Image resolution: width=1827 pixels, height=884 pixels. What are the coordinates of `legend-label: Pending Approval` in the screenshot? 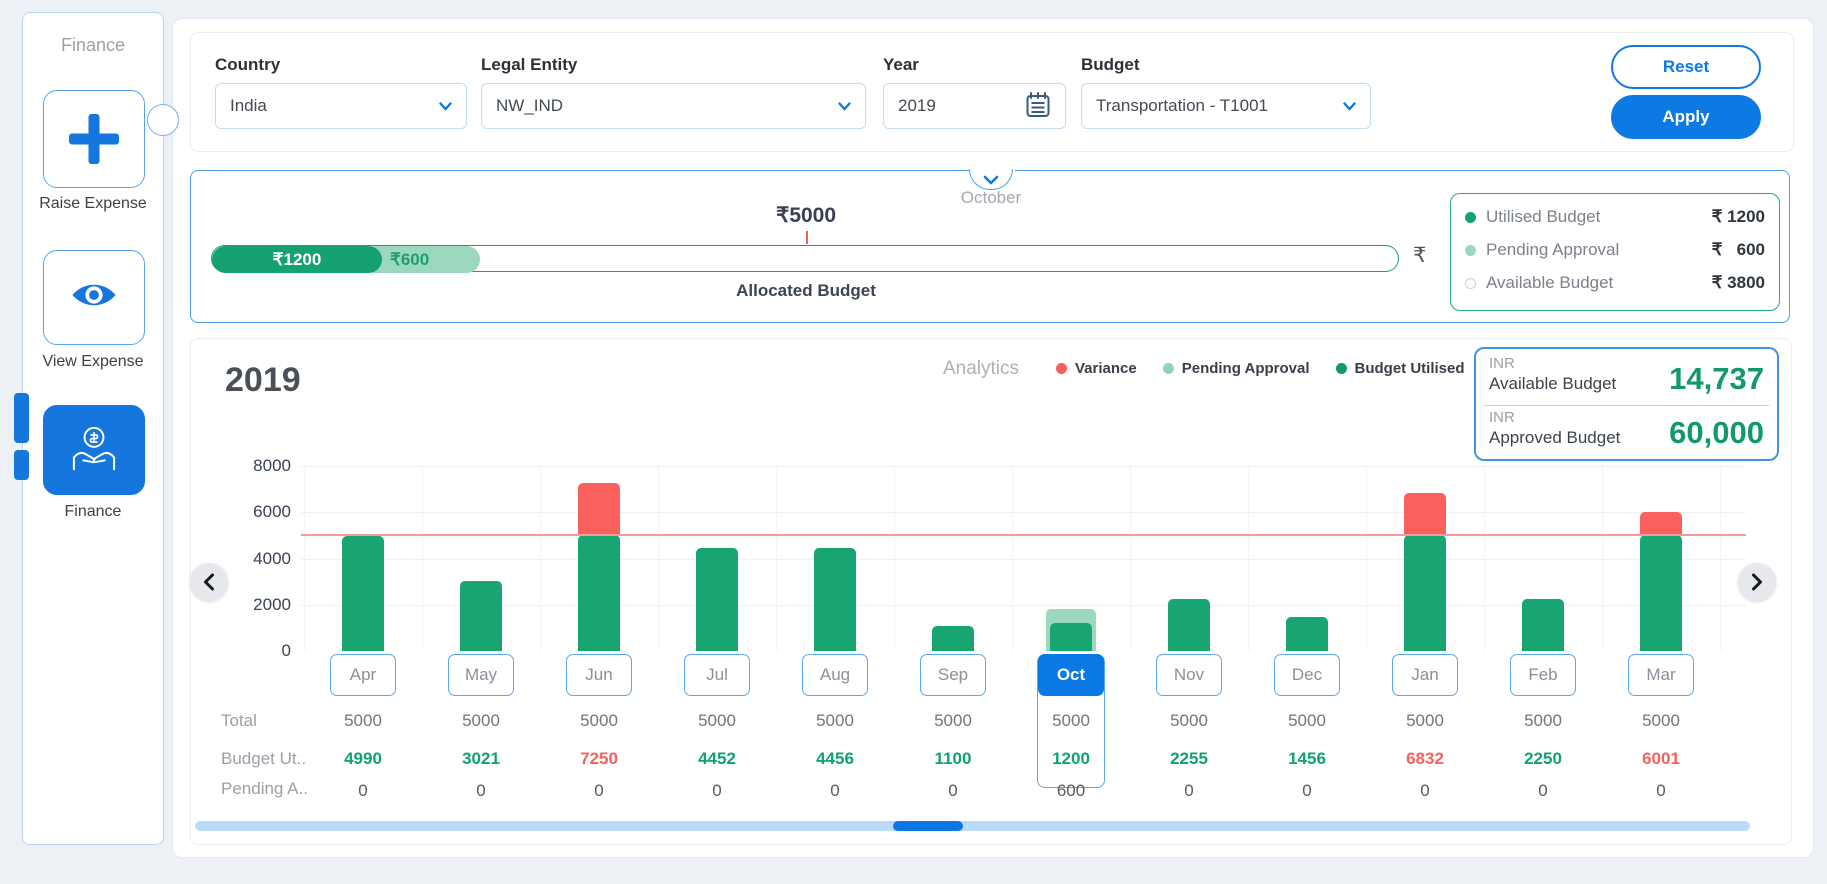 It's located at (1553, 249).